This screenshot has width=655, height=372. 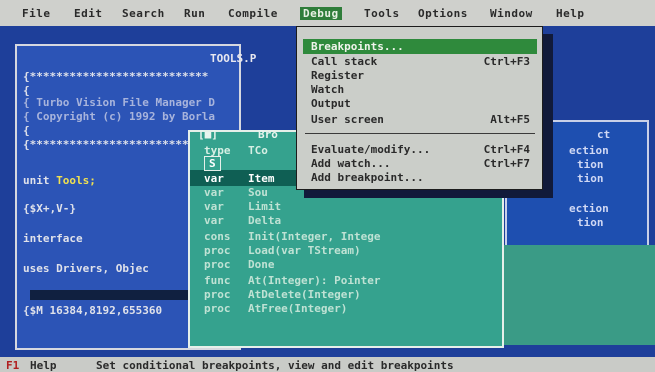 I want to click on shortcut: Ctrl+F3, so click(x=506, y=61).